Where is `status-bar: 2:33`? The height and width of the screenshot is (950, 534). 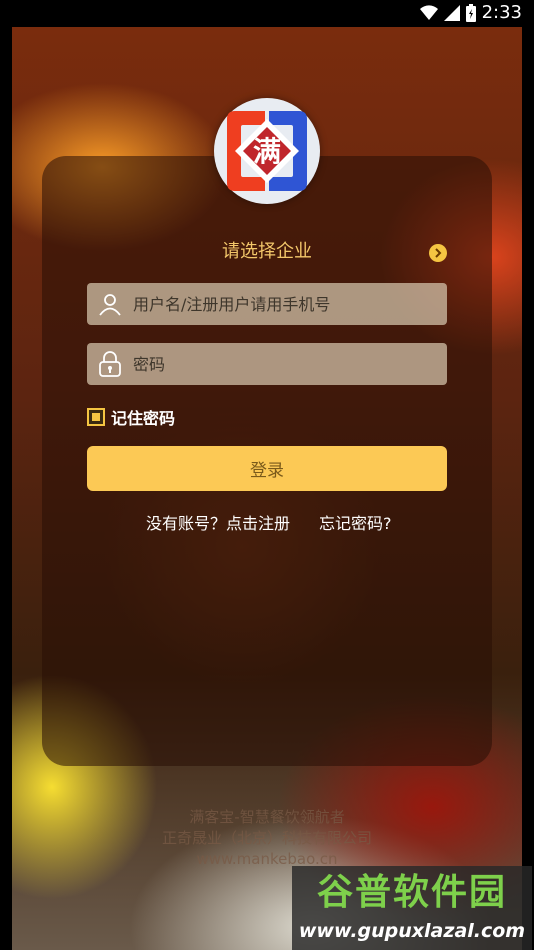 status-bar: 2:33 is located at coordinates (267, 13).